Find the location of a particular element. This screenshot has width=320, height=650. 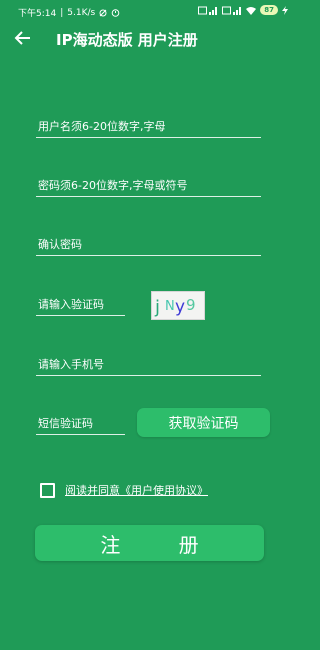

captcha-graphic: j N y 9 is located at coordinates (175, 307).